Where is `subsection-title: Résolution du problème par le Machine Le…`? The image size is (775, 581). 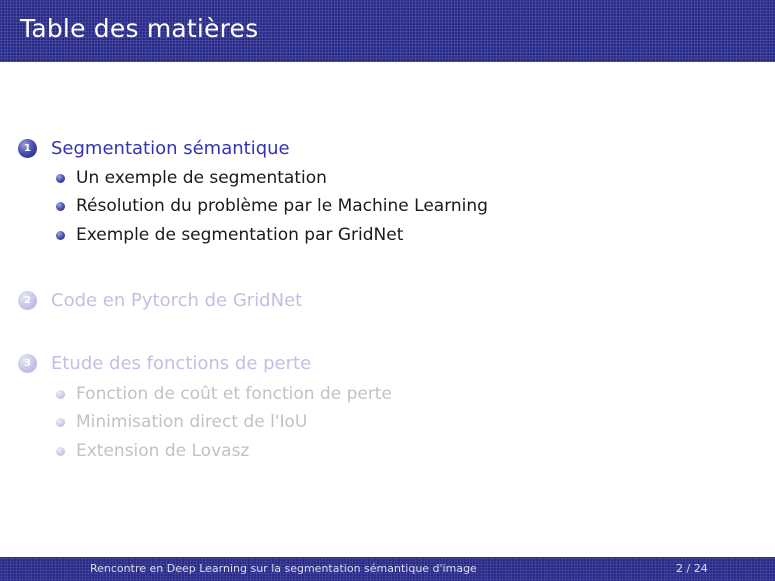 subsection-title: Résolution du problème par le Machine Le… is located at coordinates (282, 206).